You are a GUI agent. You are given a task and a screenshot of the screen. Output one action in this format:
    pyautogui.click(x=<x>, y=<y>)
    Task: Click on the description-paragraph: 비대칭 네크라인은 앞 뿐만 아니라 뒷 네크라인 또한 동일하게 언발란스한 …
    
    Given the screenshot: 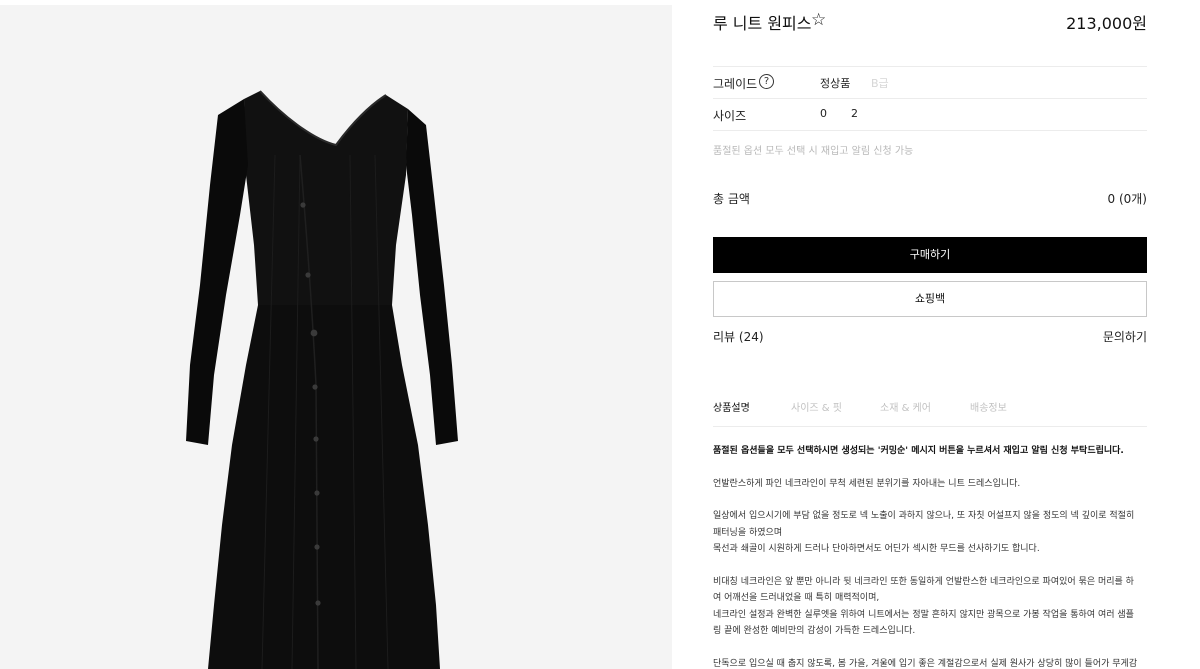 What is the action you would take?
    pyautogui.click(x=930, y=607)
    